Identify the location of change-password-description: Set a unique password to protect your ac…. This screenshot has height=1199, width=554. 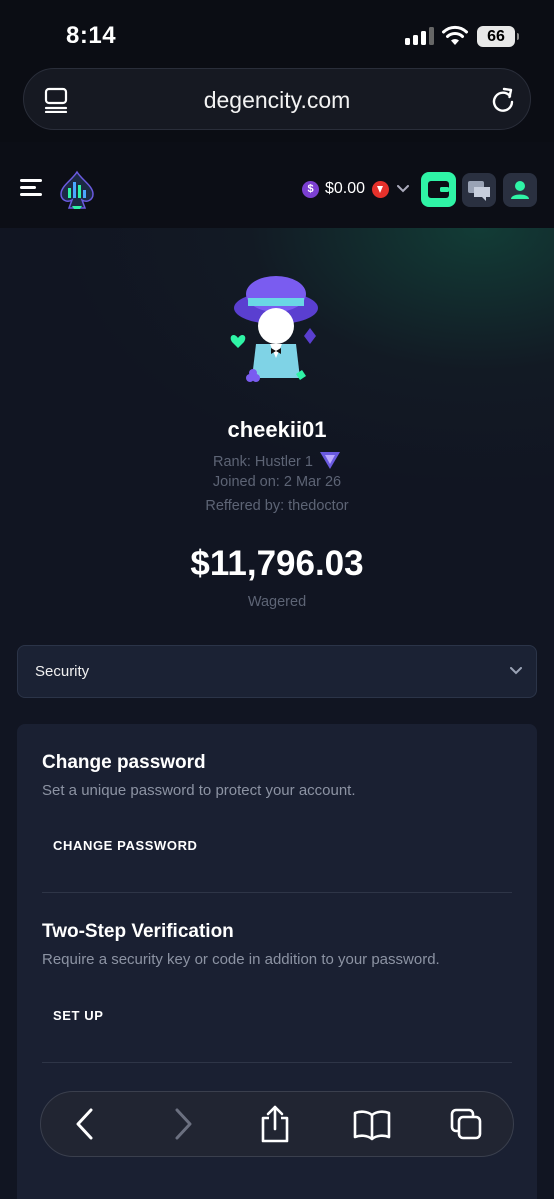
(199, 790).